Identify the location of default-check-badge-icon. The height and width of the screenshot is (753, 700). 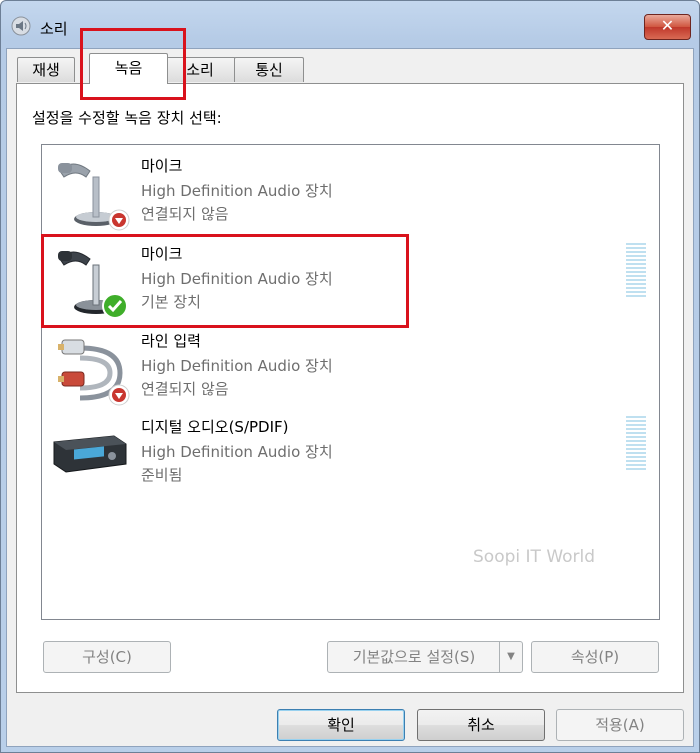
(115, 306).